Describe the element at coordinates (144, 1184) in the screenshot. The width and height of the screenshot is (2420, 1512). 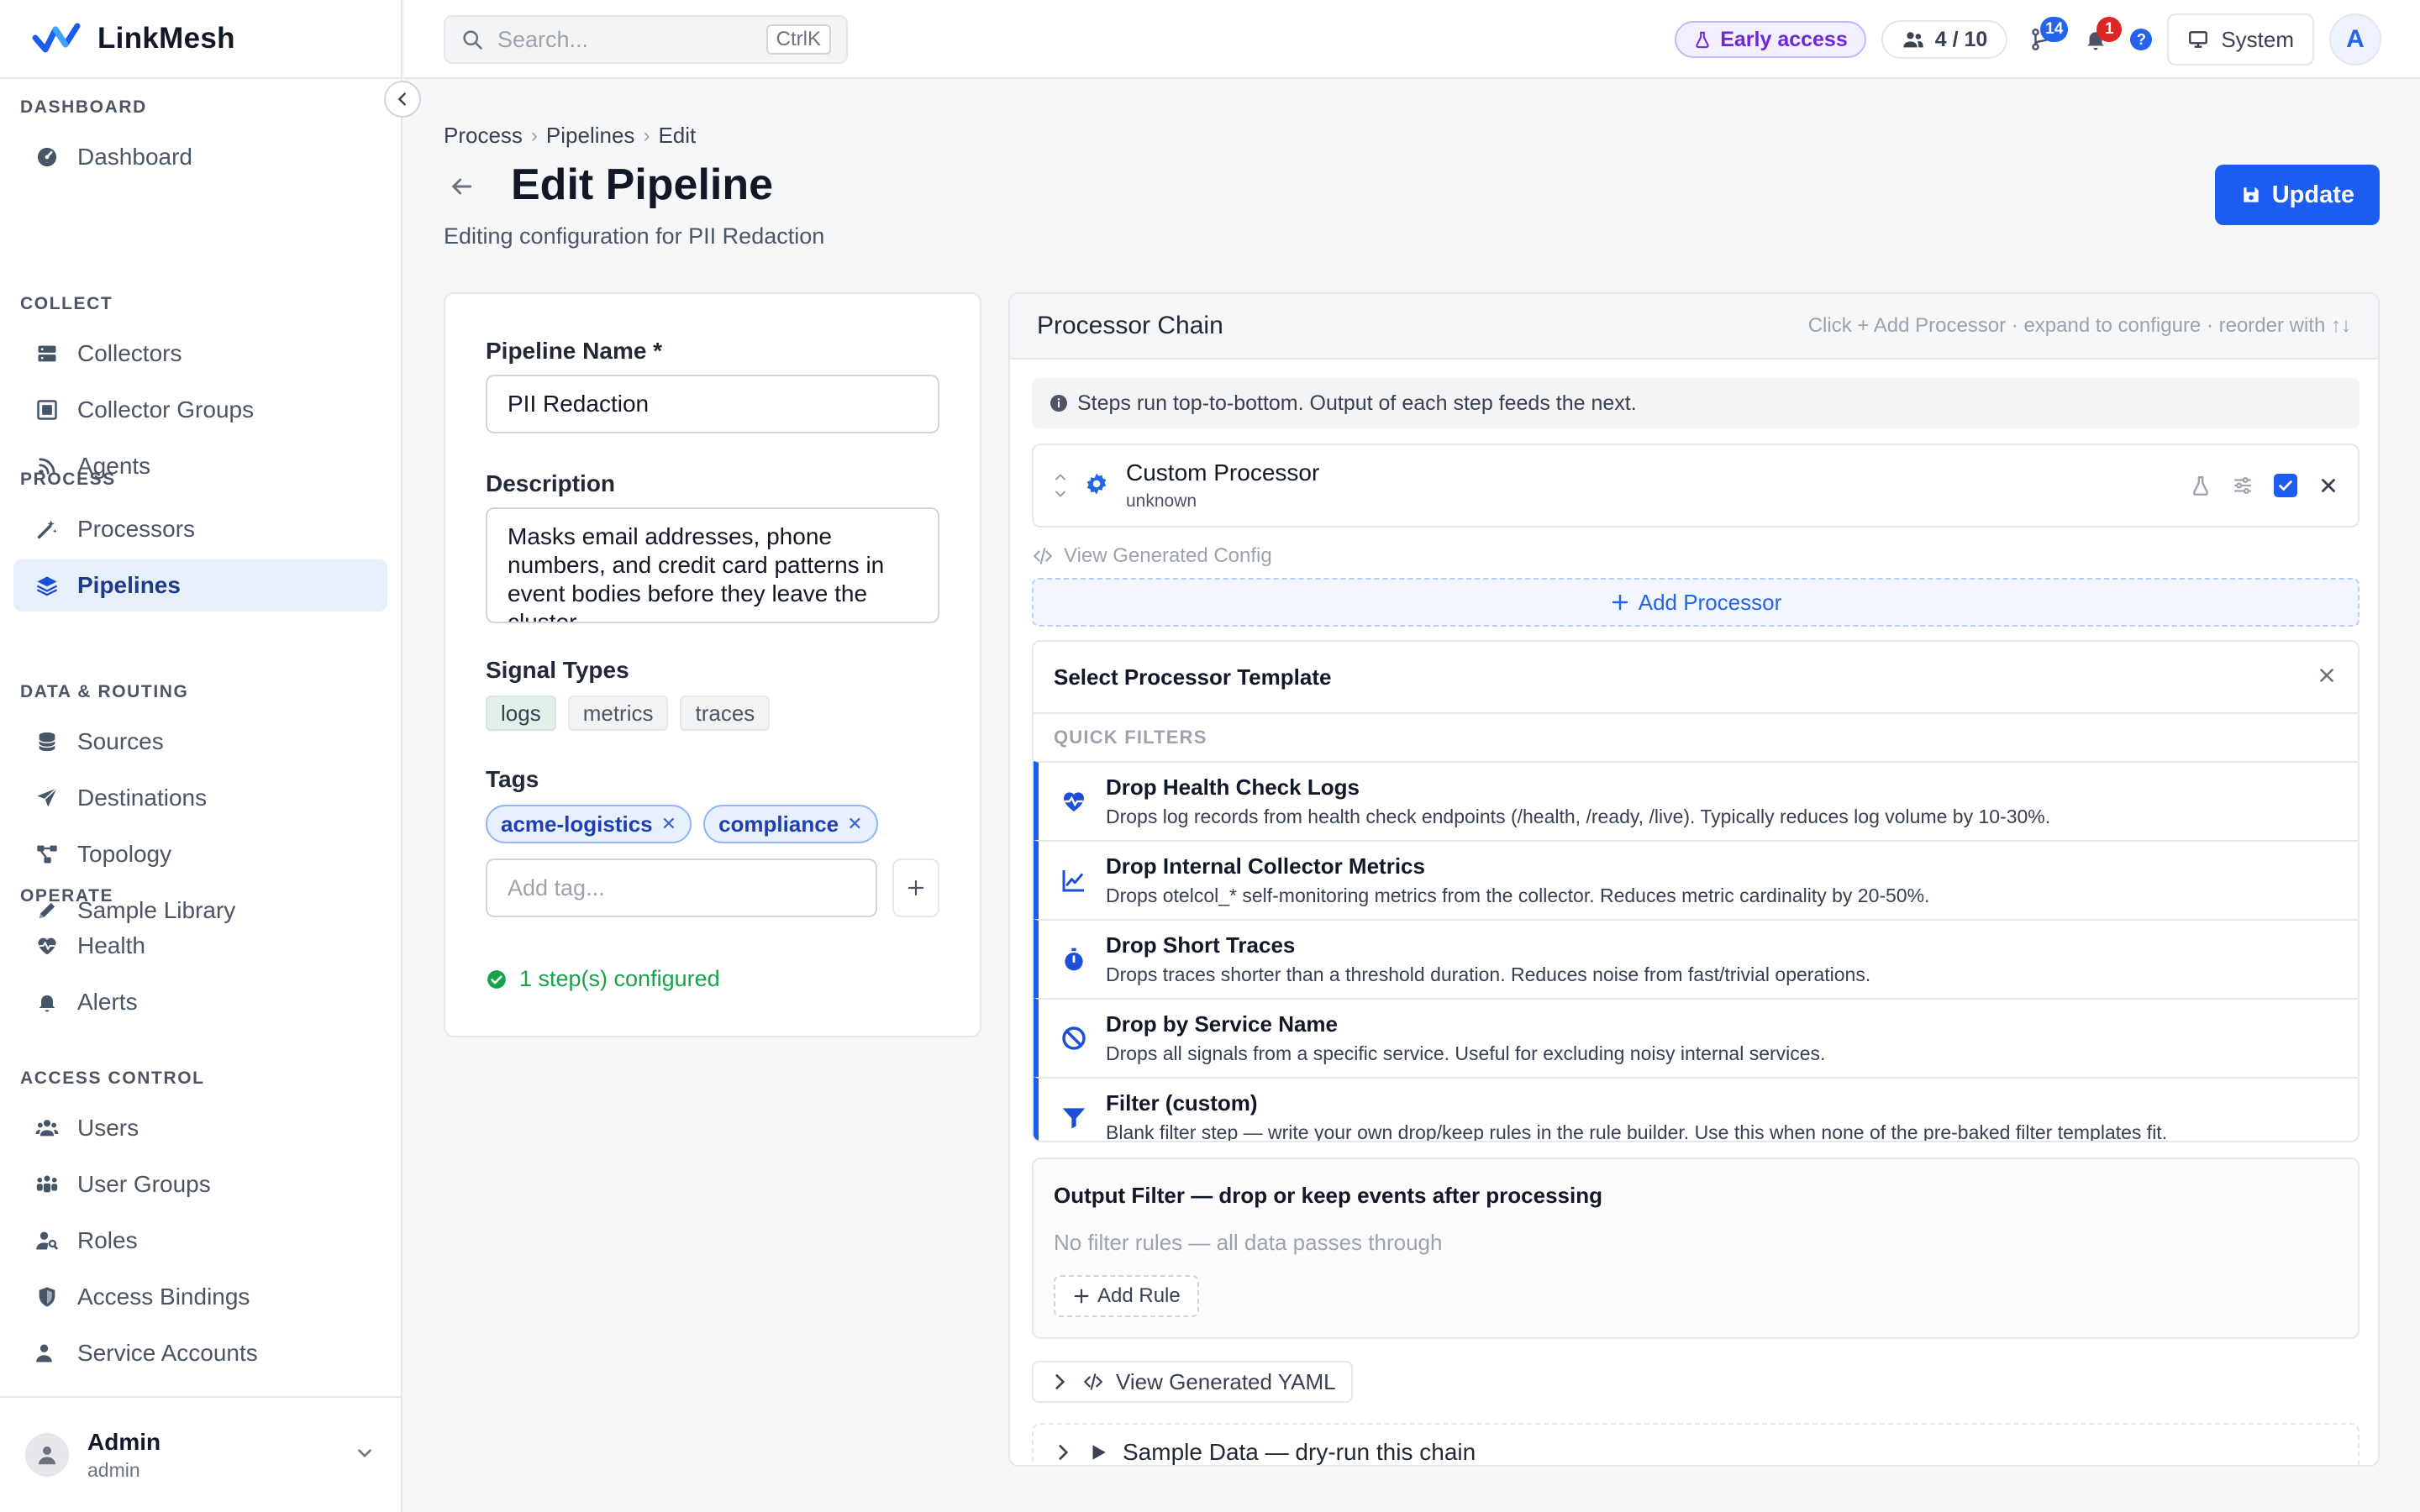
I see `sidebar-item-label: User Groups` at that location.